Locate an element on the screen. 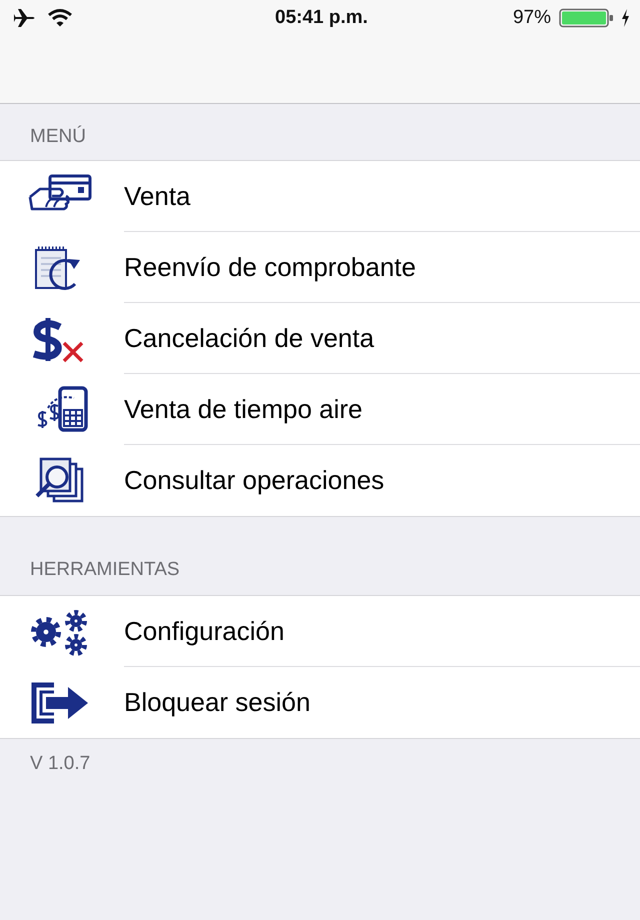  menu-item: Venta is located at coordinates (320, 196).